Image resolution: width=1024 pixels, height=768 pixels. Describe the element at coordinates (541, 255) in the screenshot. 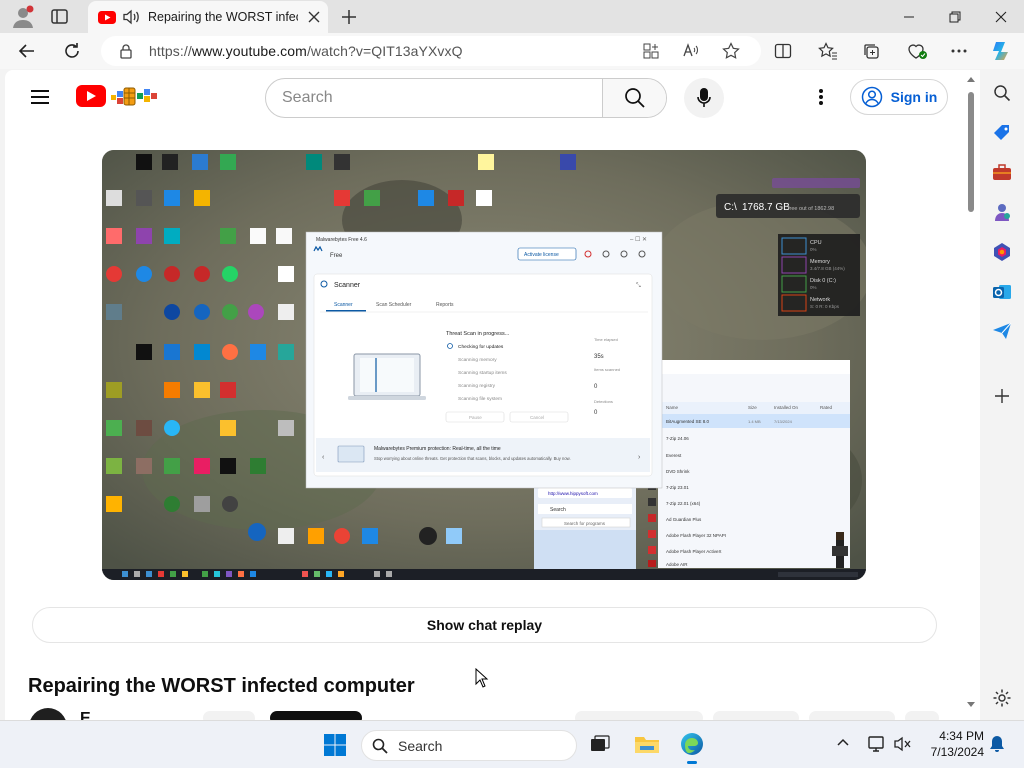

I see `svg-text: Activate license` at that location.